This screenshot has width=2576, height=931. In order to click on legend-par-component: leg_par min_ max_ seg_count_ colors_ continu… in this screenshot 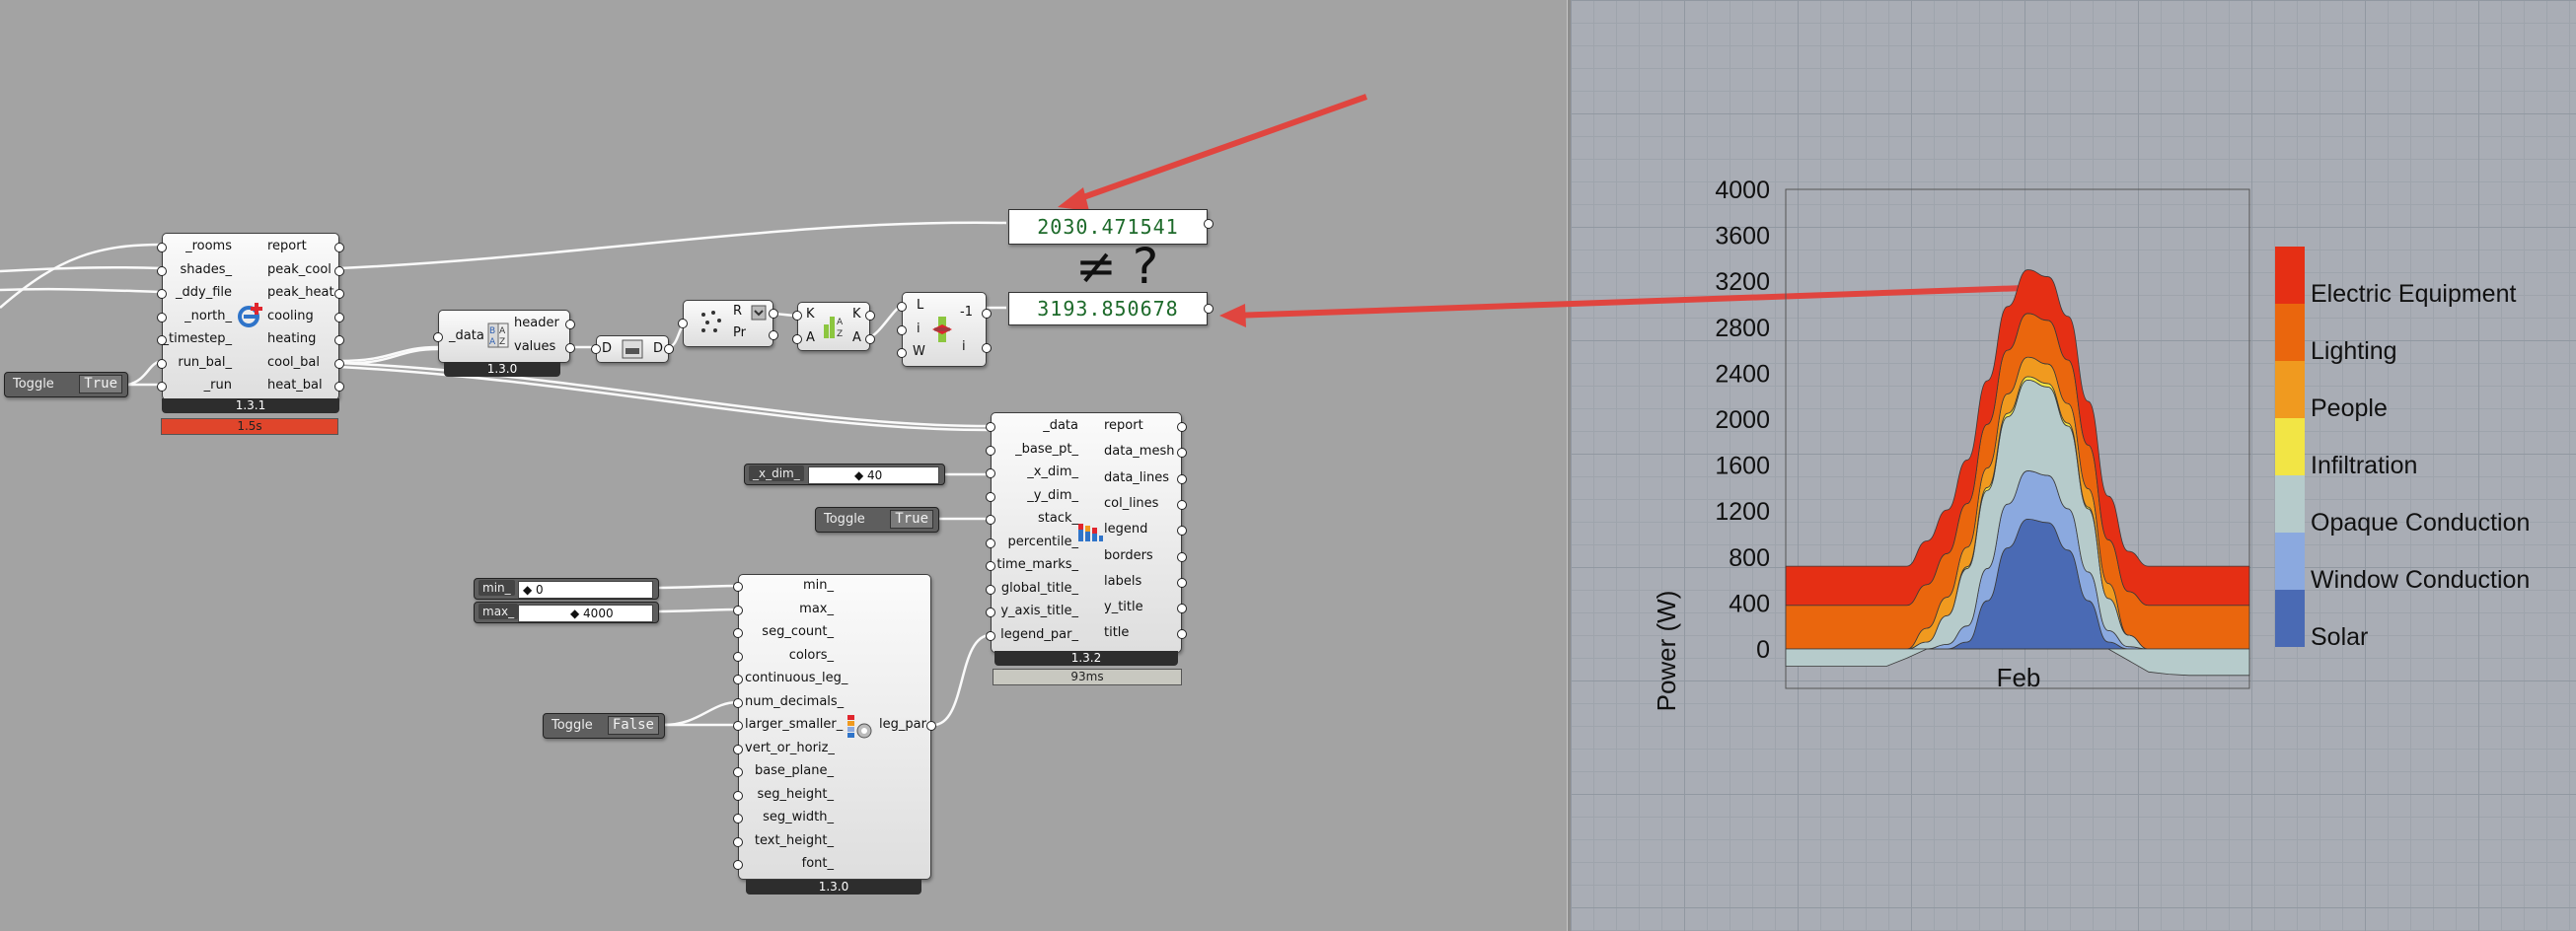, I will do `click(834, 727)`.